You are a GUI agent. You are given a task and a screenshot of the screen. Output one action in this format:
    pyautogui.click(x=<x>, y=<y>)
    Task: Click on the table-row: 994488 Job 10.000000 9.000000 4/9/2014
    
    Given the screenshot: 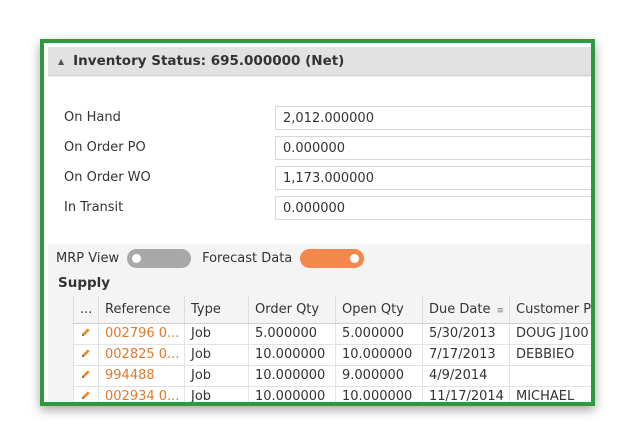 What is the action you would take?
    pyautogui.click(x=332, y=376)
    